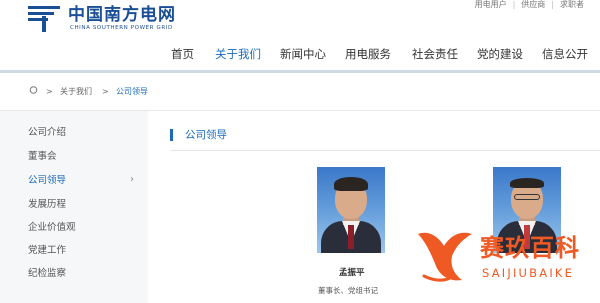 The height and width of the screenshot is (303, 600). What do you see at coordinates (533, 4) in the screenshot?
I see `top-link-suppliers: 供应商` at bounding box center [533, 4].